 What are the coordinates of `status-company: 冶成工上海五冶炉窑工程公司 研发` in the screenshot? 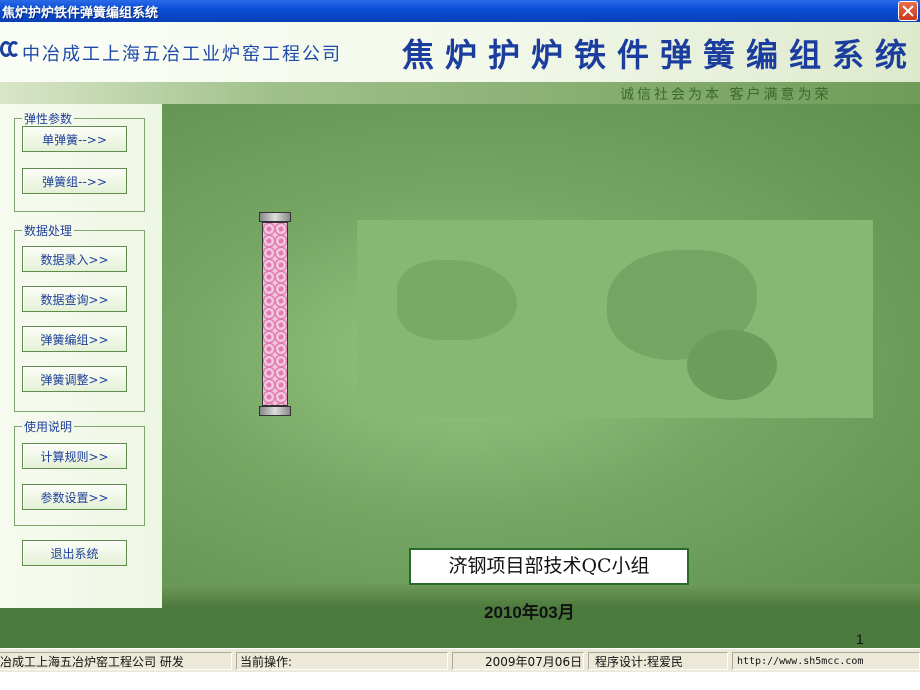 It's located at (116, 661).